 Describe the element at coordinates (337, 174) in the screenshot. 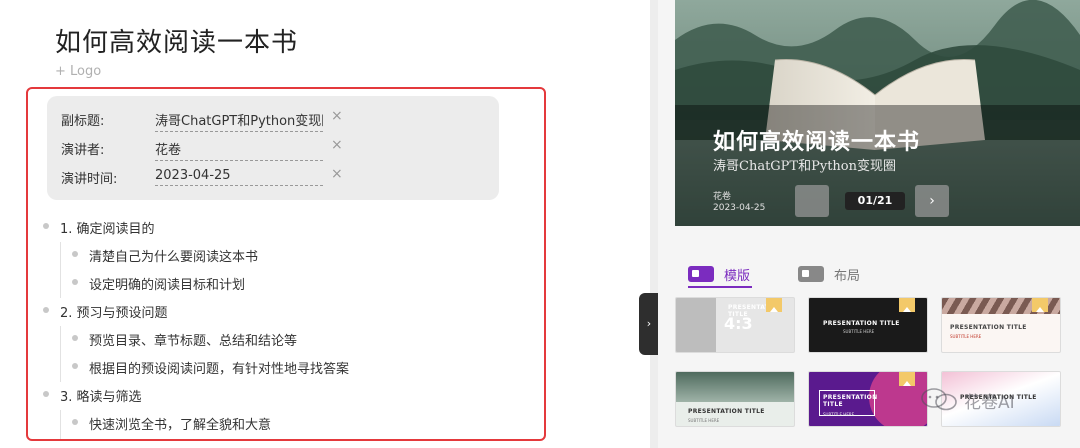

I see `clear-date-icon: ×` at that location.